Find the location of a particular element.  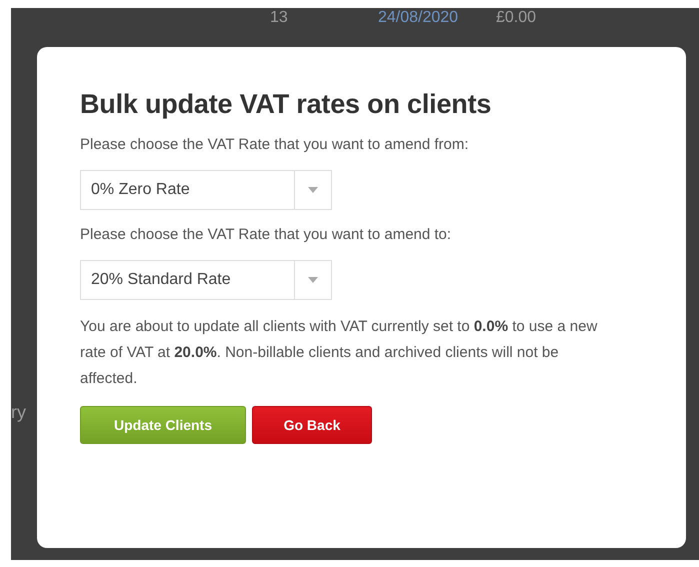

go-back-button: Go Back is located at coordinates (312, 425).